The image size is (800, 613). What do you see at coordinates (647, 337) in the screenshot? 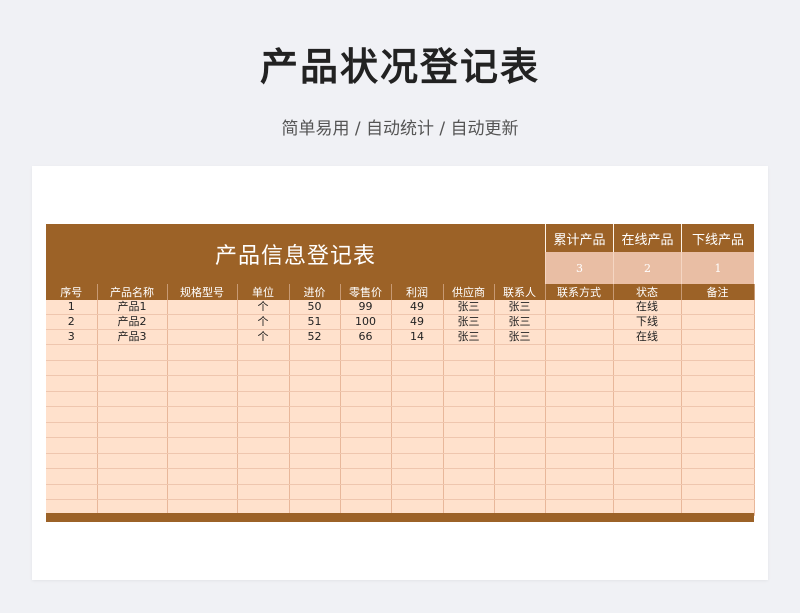
I see `table-cell: 在线` at bounding box center [647, 337].